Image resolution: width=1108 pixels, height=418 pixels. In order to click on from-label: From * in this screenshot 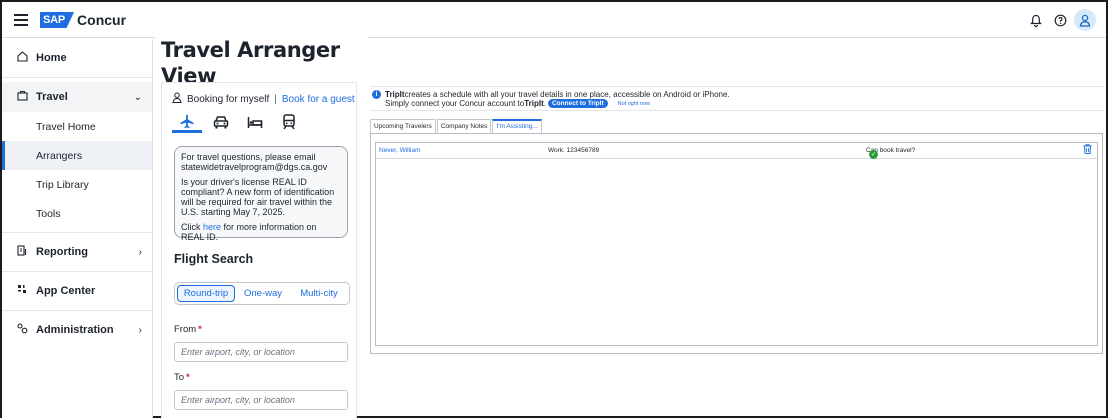, I will do `click(188, 329)`.